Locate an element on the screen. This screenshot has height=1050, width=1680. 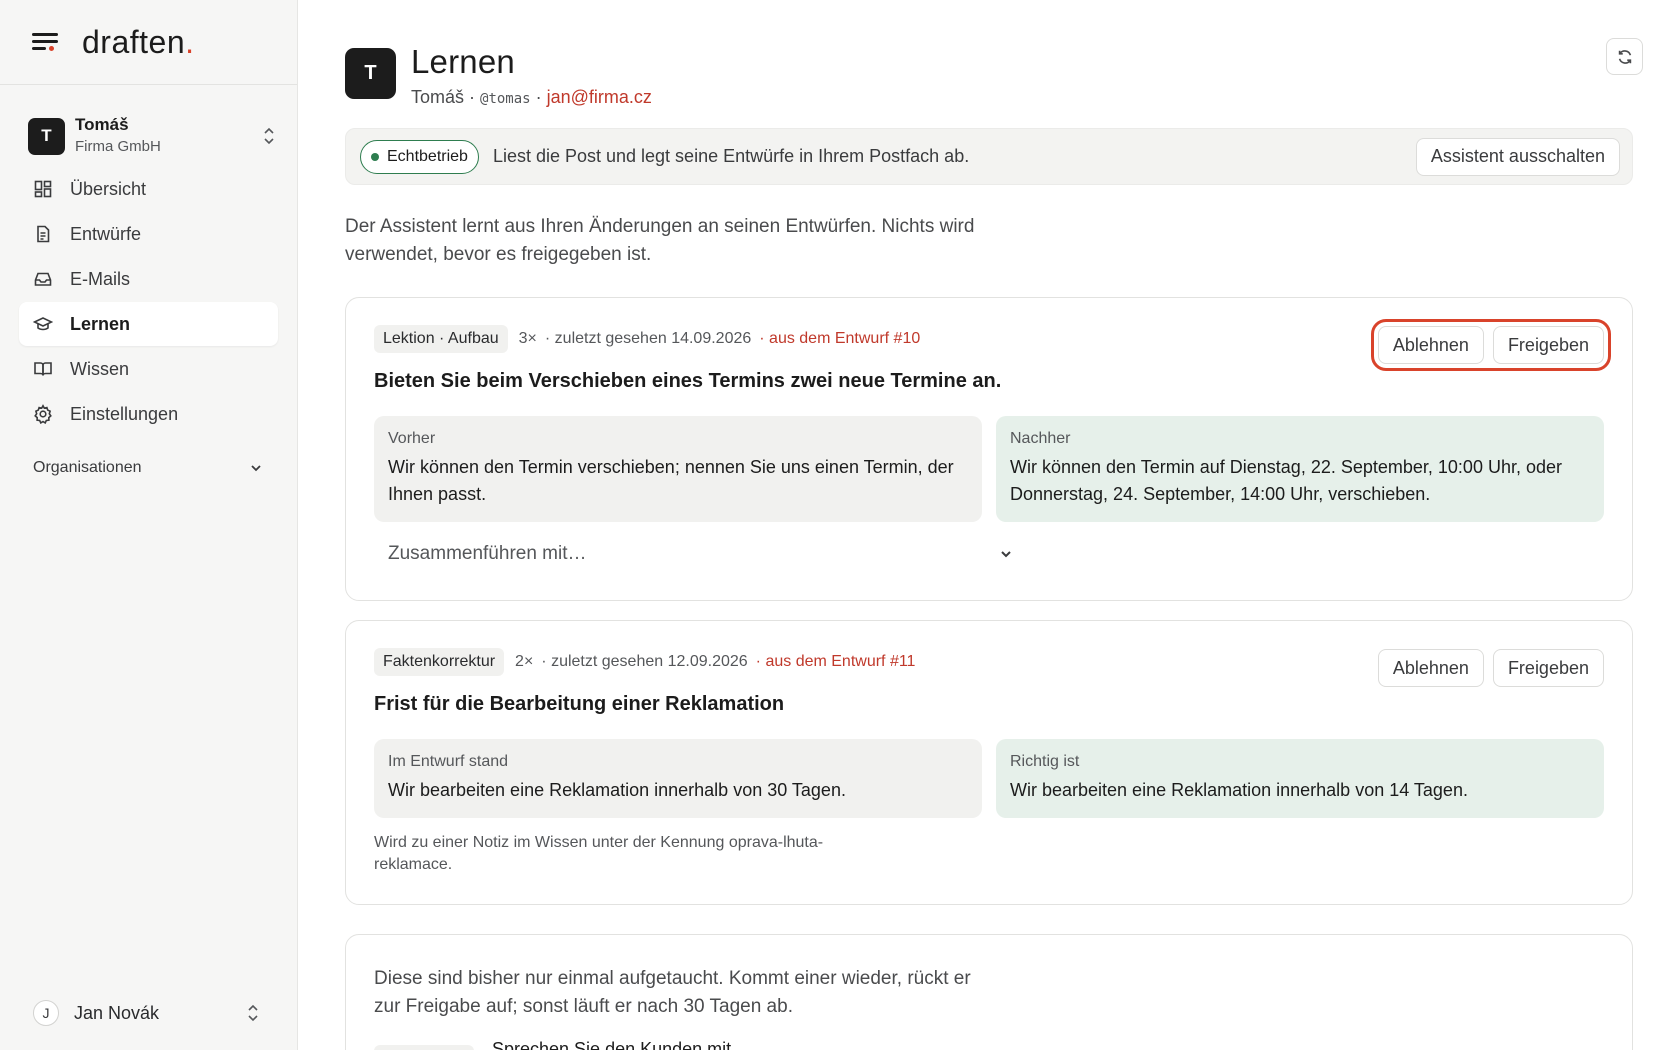
before-label: Vorher is located at coordinates (412, 438).